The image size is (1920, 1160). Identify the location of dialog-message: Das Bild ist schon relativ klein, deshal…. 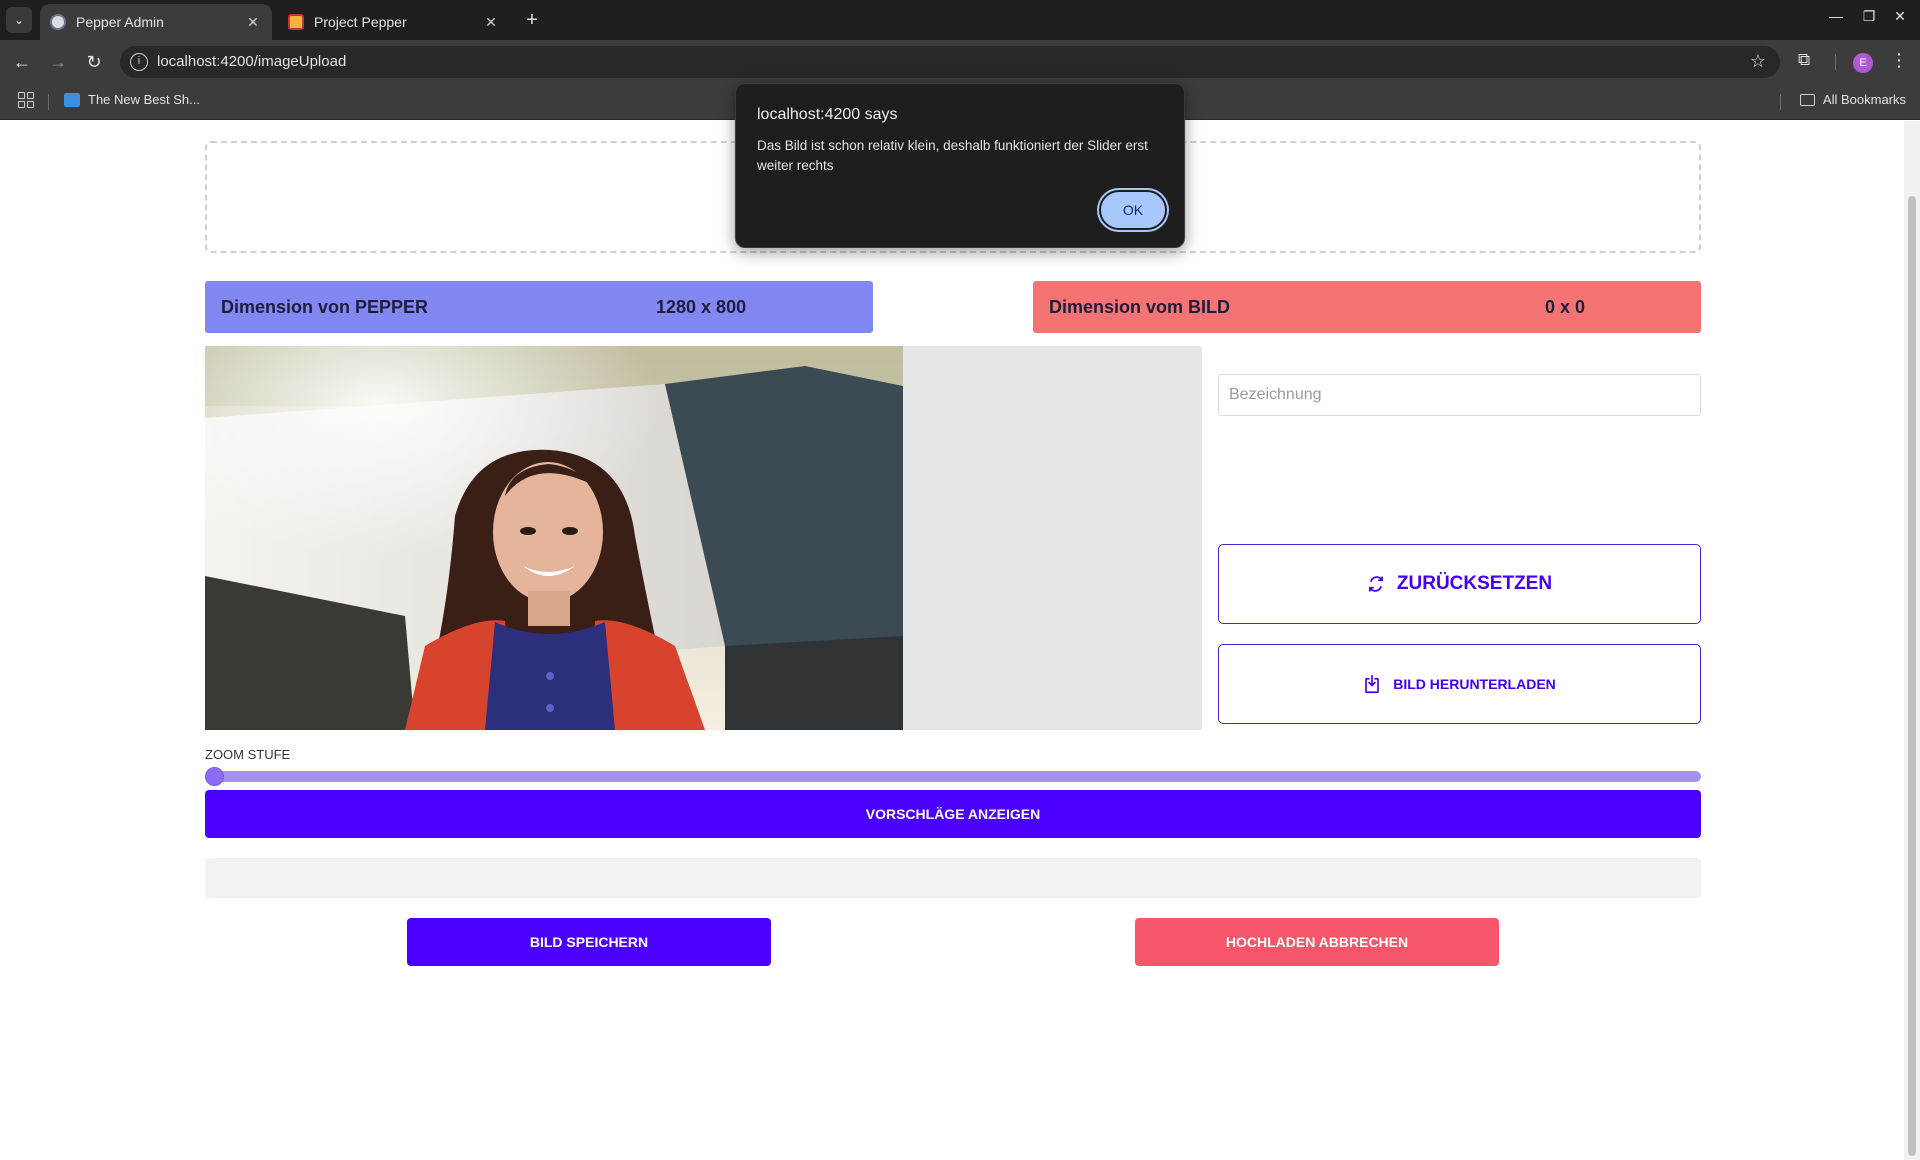
(952, 155).